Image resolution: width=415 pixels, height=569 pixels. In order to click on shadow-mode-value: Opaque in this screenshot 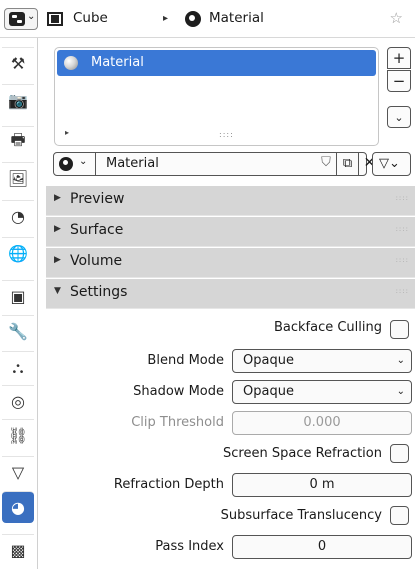, I will do `click(268, 391)`.